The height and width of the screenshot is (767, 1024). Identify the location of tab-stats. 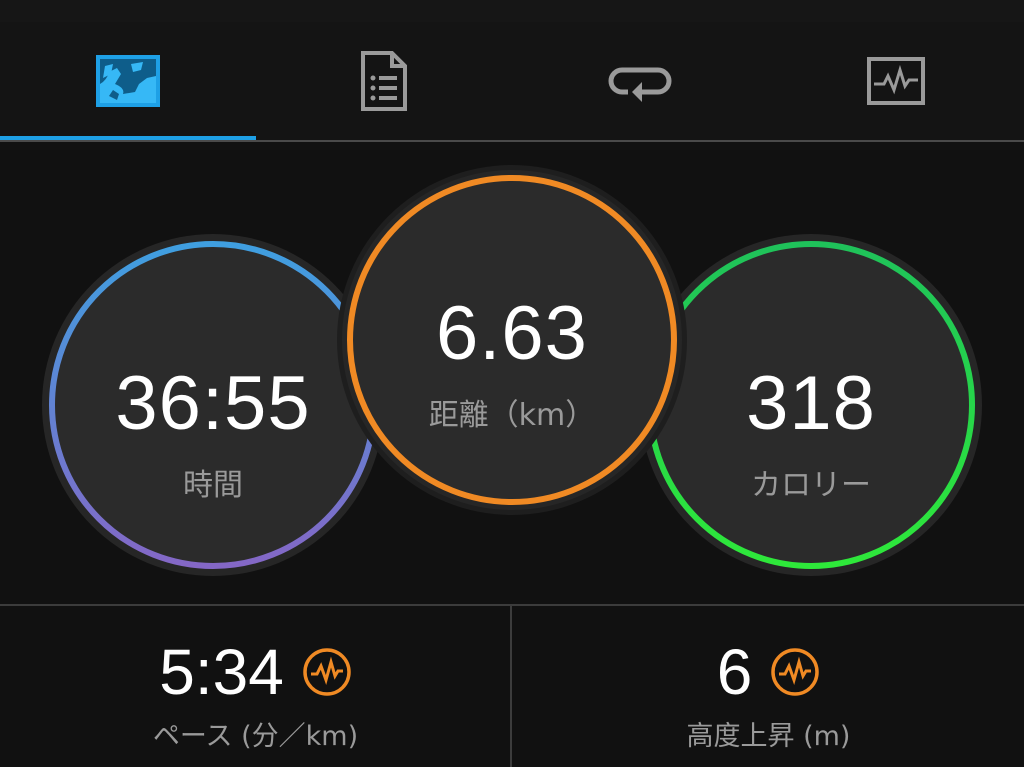
(896, 81).